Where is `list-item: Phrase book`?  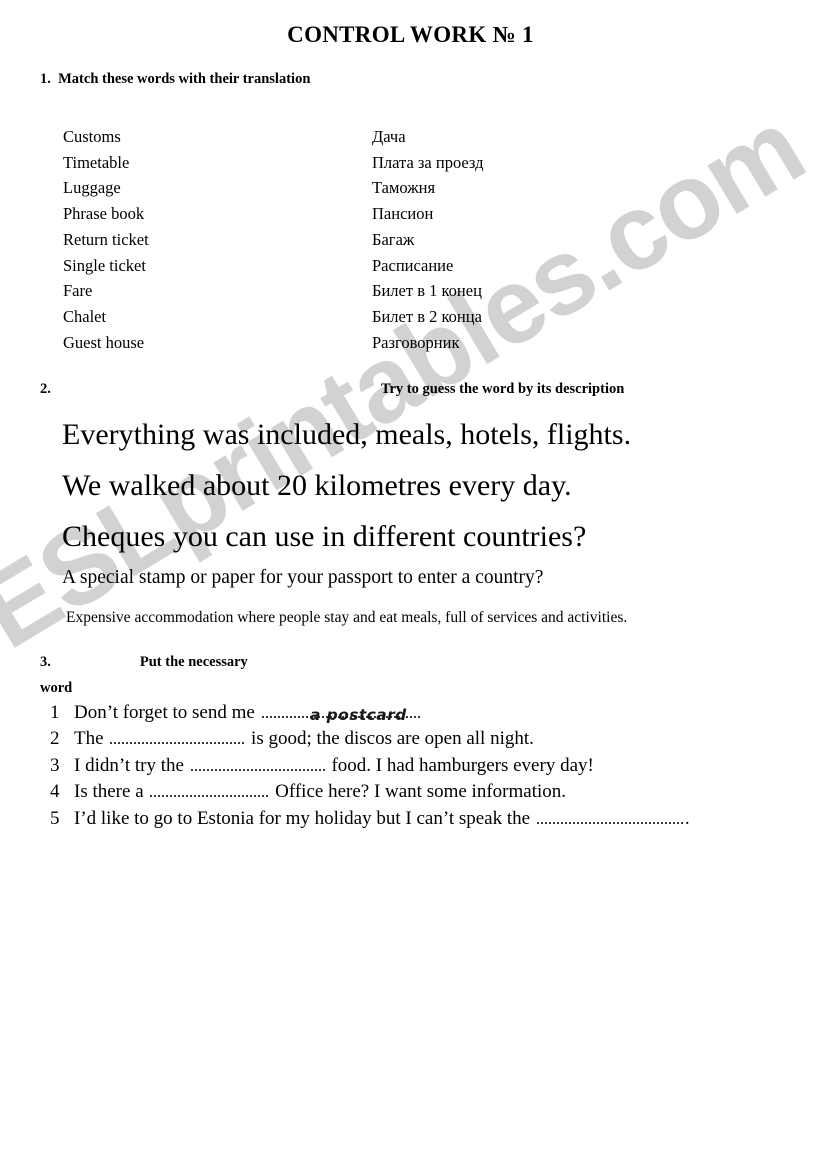
list-item: Phrase book is located at coordinates (104, 214).